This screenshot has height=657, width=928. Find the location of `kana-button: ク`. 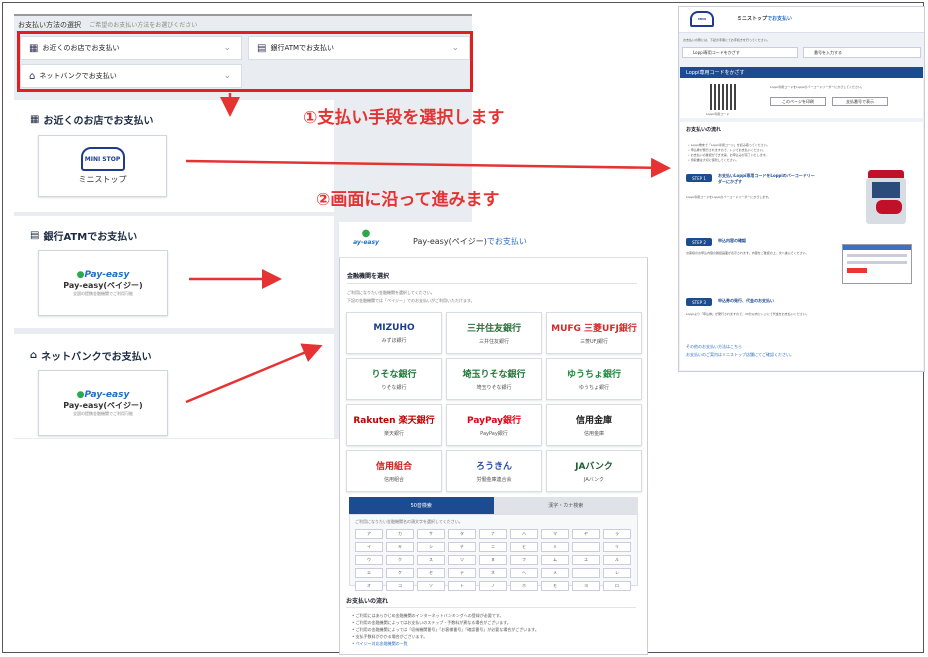

kana-button: ク is located at coordinates (400, 560).